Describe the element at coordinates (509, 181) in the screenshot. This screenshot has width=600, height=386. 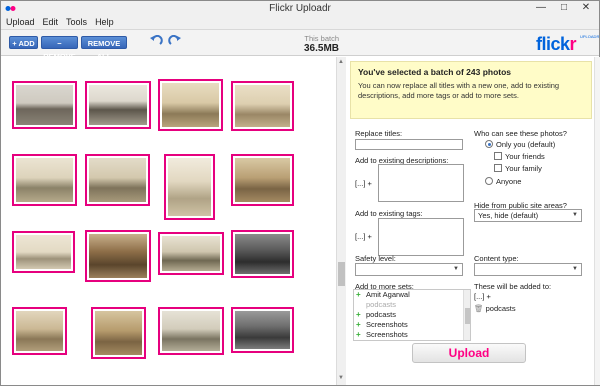
I see `privacy-anyone-label: Anyone` at that location.